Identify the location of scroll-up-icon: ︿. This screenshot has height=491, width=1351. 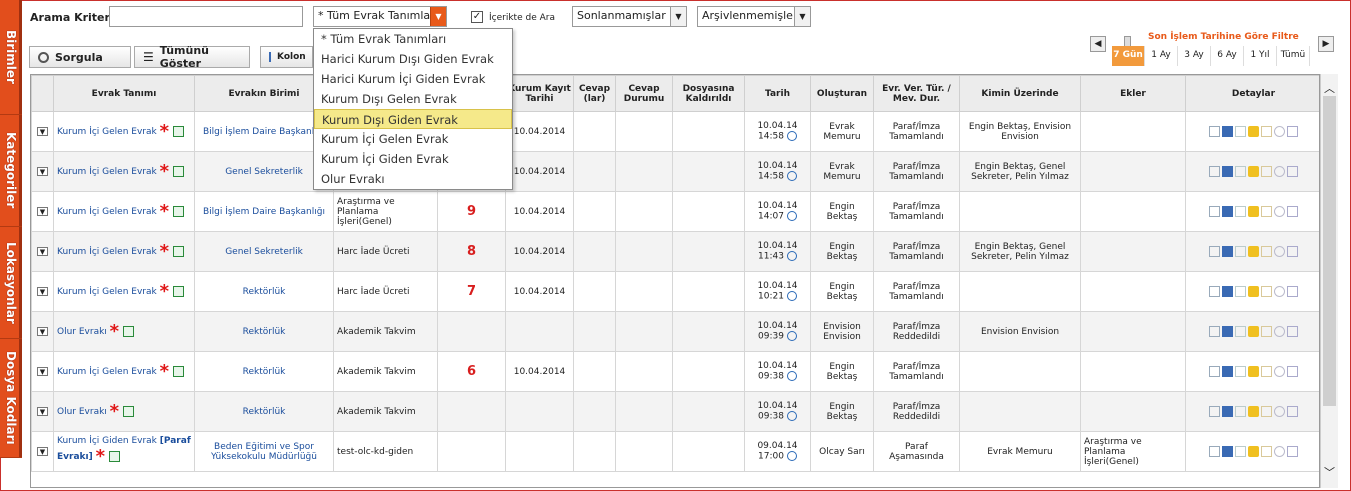
(1329, 88).